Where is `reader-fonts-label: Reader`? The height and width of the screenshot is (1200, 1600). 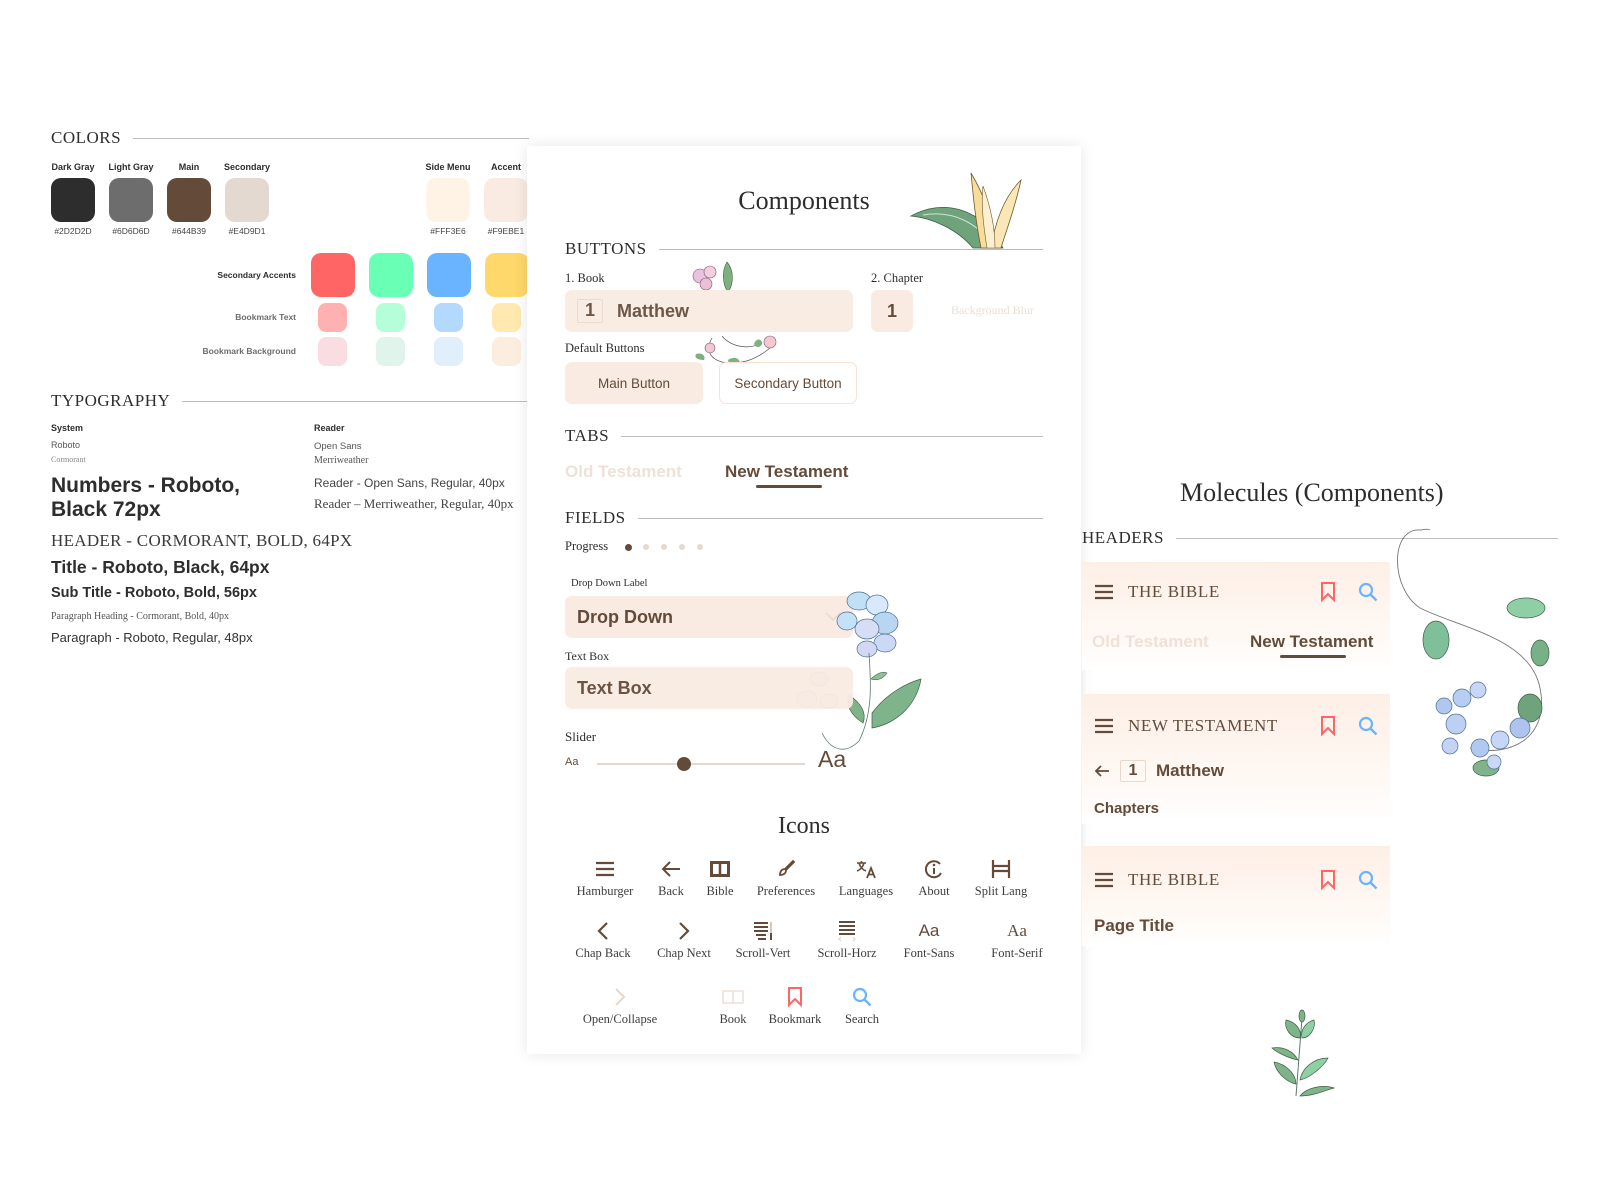
reader-fonts-label: Reader is located at coordinates (329, 428).